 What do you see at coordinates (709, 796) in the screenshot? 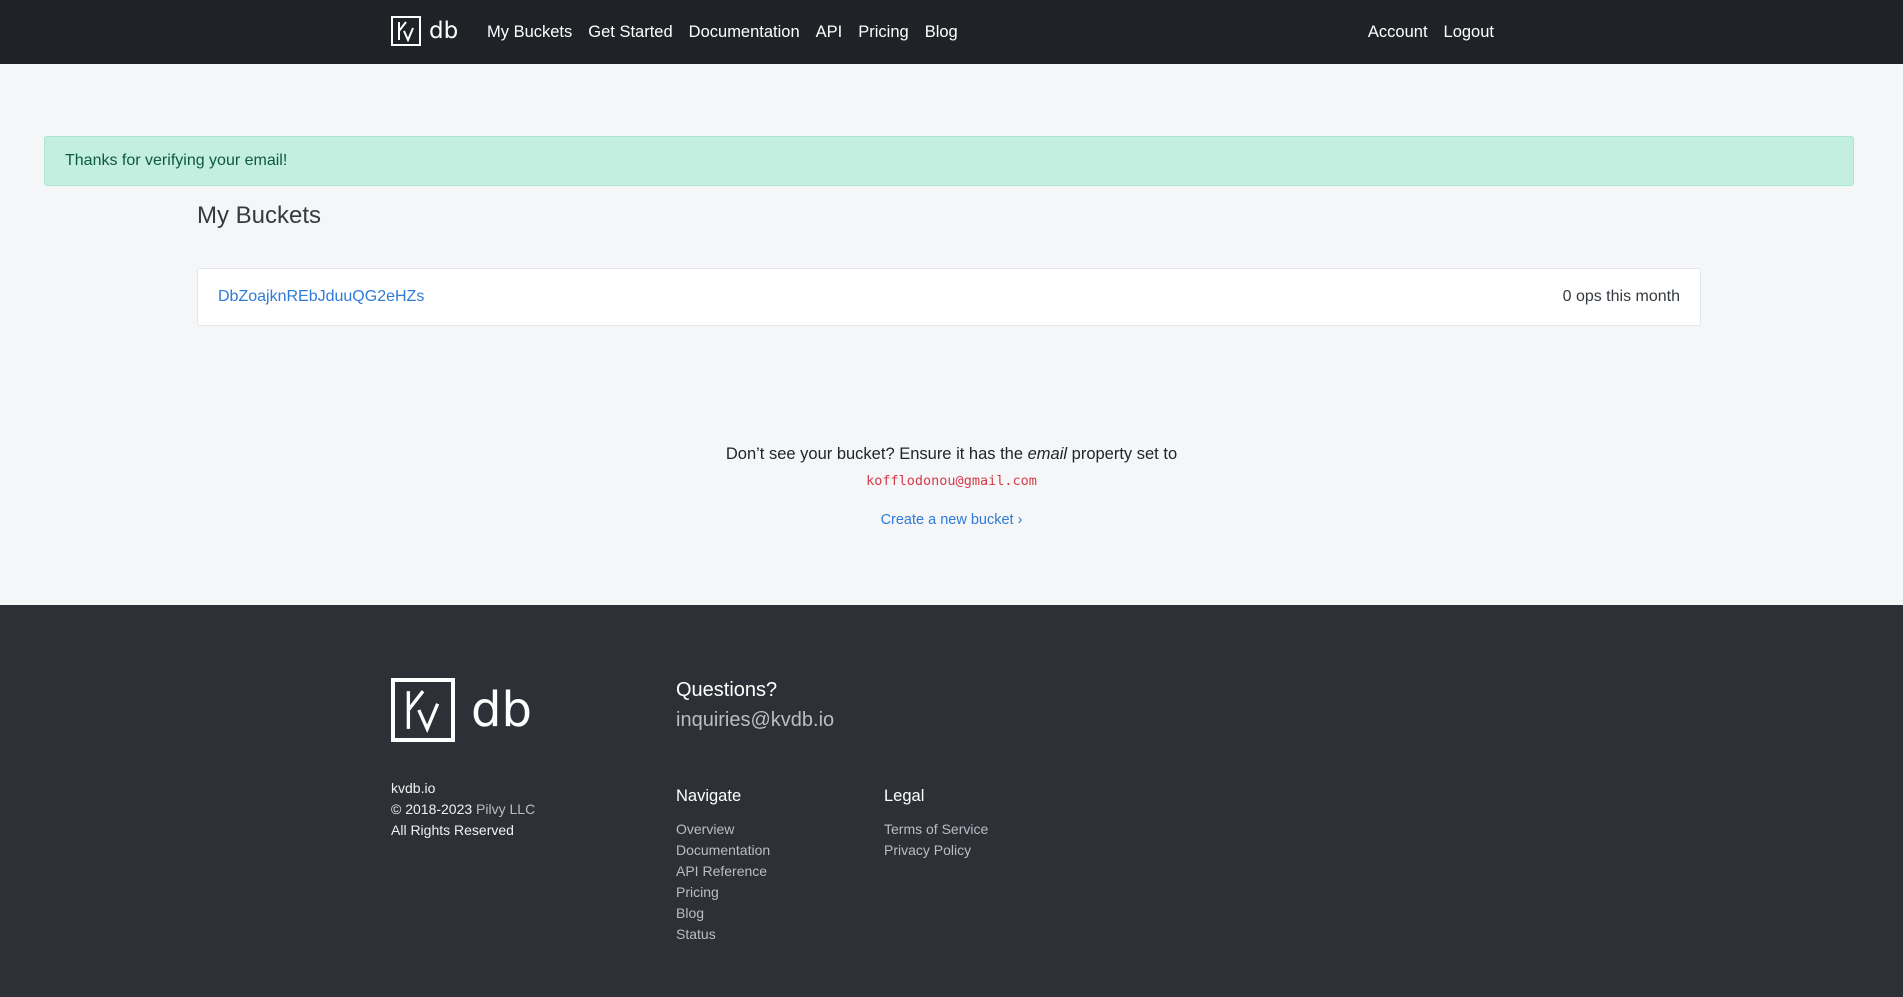
I see `navigate-heading: Navigate` at bounding box center [709, 796].